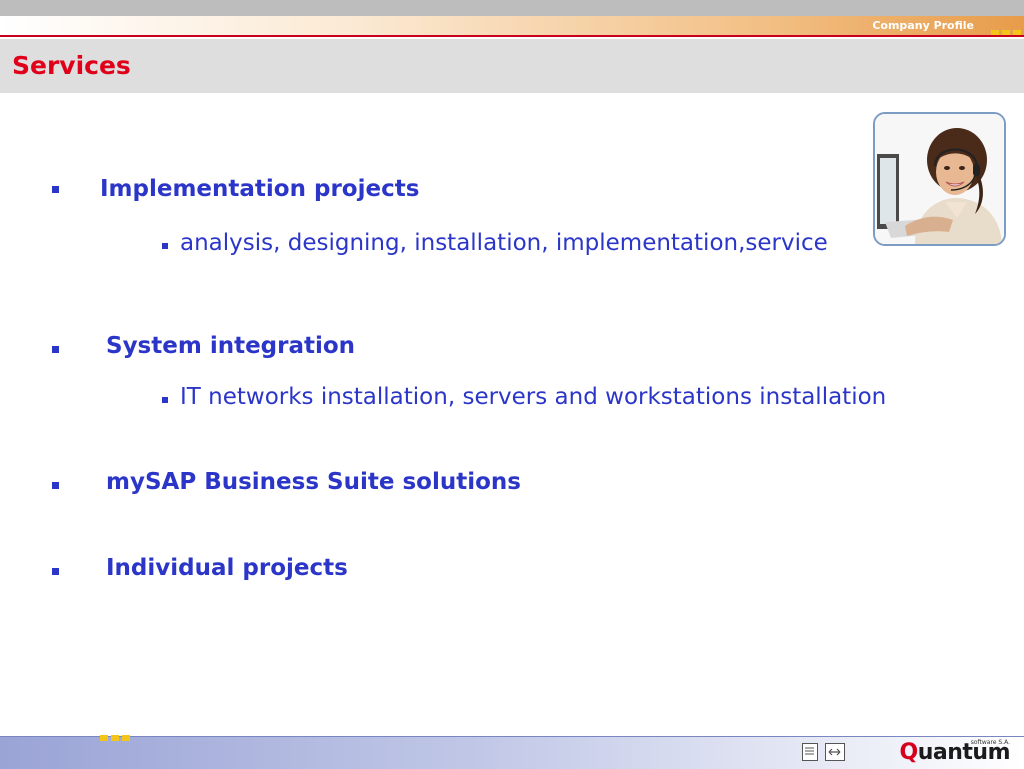  I want to click on window-arrows-icon, so click(835, 752).